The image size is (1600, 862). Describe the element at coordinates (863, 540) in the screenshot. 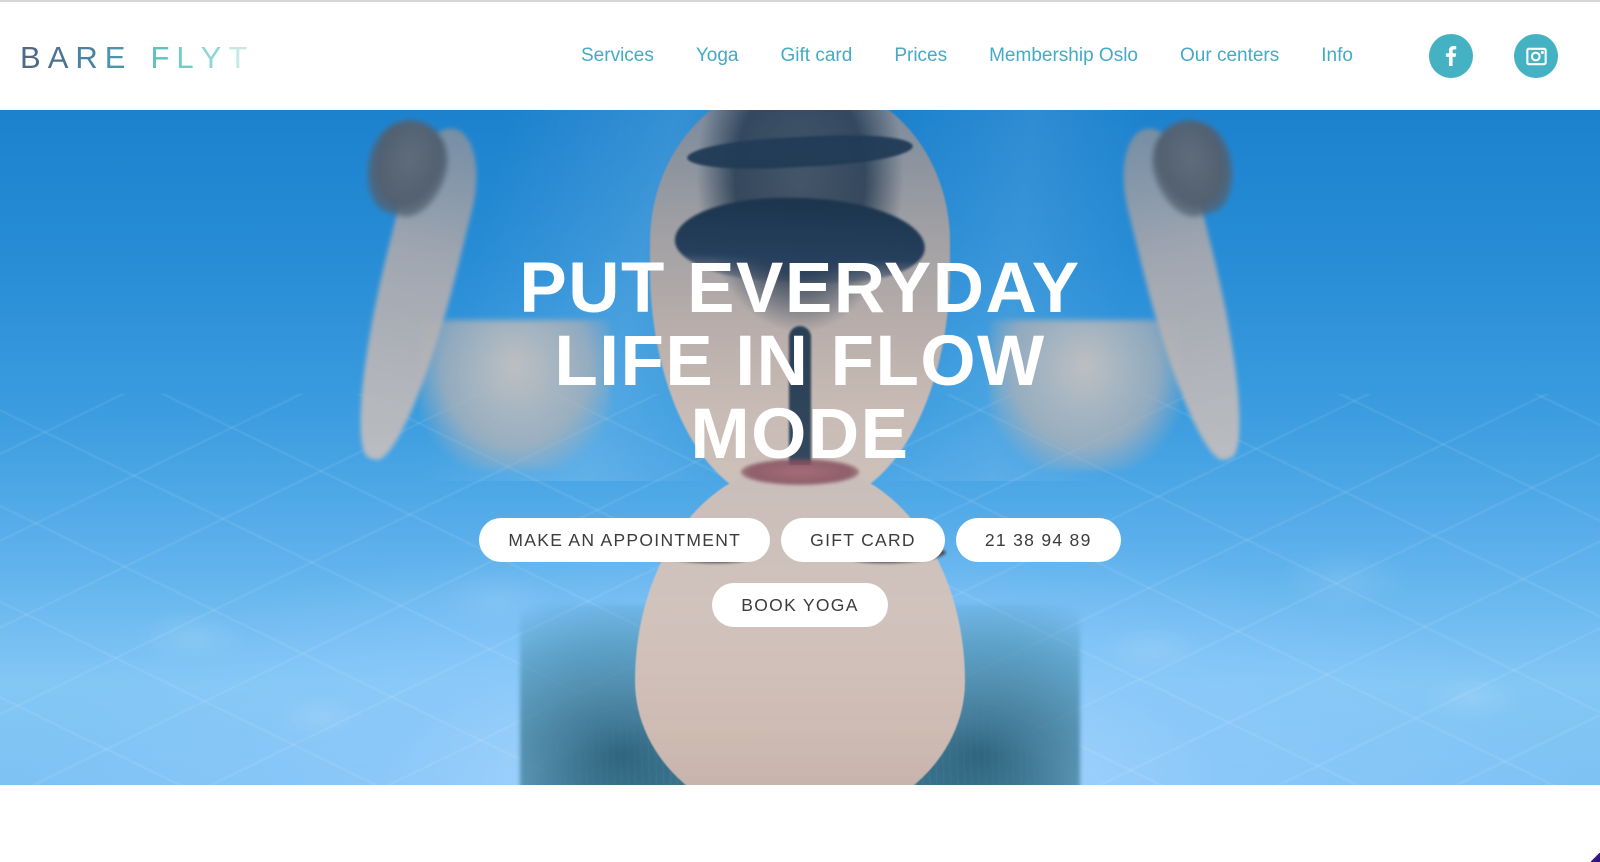

I see `gift-card-button: GIFT CARD` at that location.